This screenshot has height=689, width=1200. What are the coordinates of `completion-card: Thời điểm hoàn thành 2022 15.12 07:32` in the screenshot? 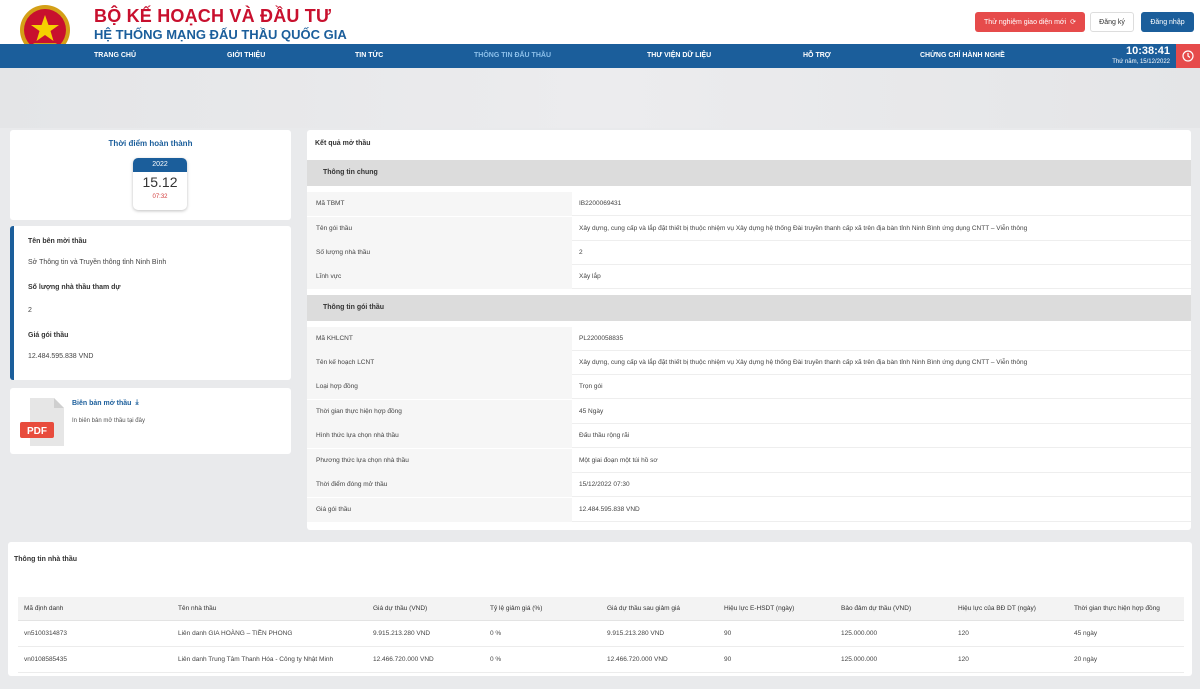 It's located at (150, 175).